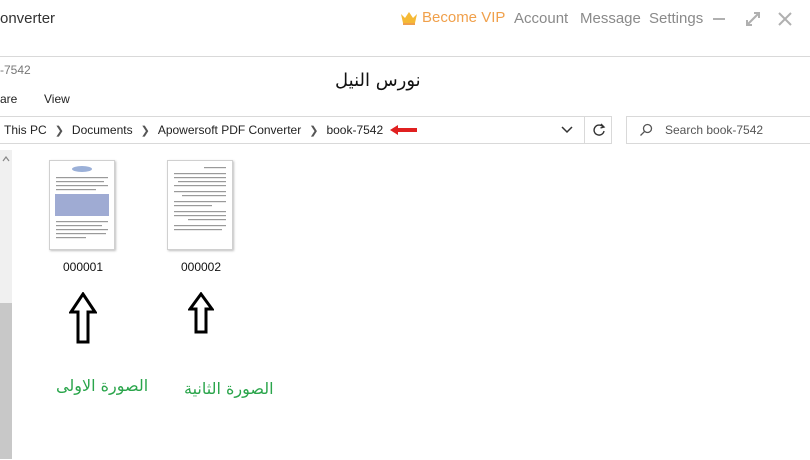 Image resolution: width=810 pixels, height=460 pixels. I want to click on message-link: Message, so click(610, 18).